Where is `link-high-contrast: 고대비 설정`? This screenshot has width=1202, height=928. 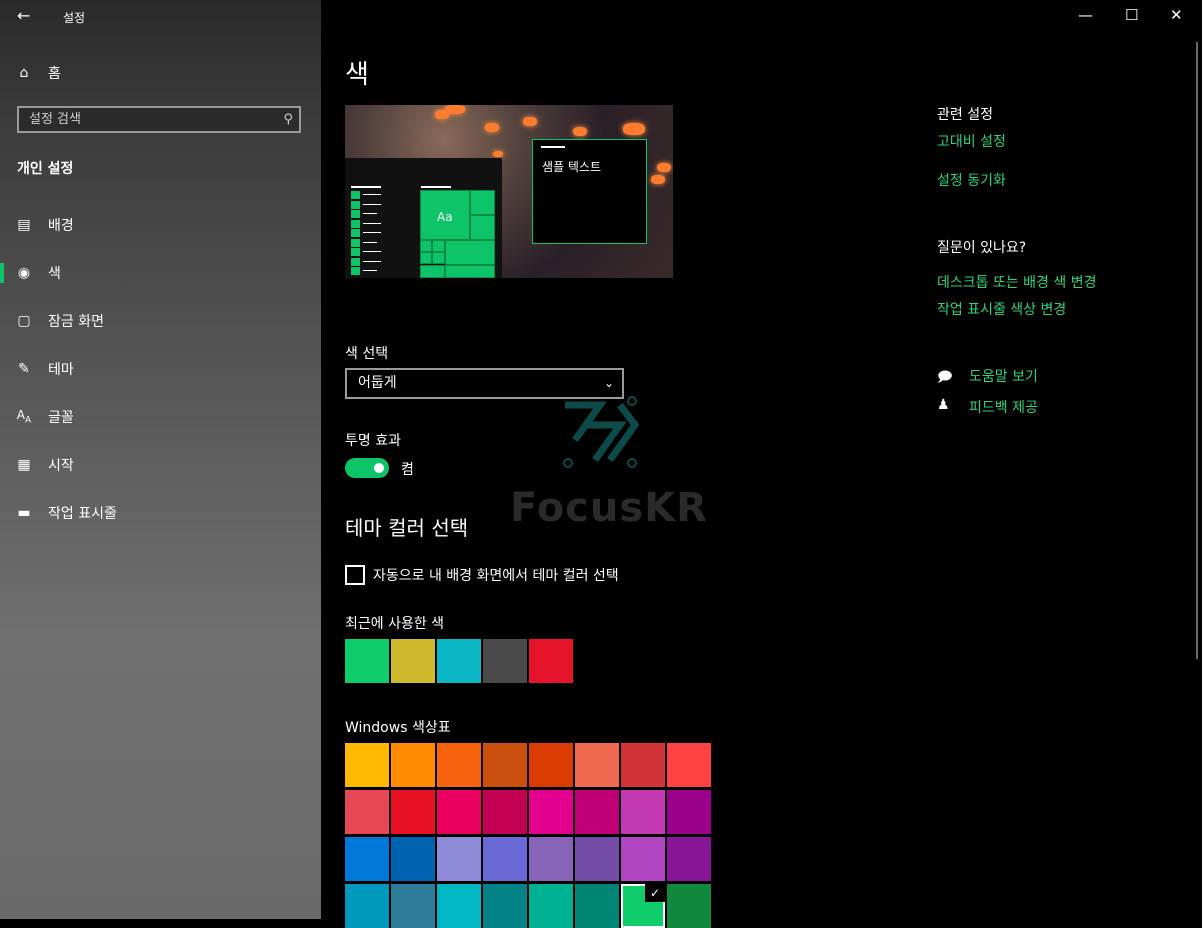
link-high-contrast: 고대비 설정 is located at coordinates (971, 141).